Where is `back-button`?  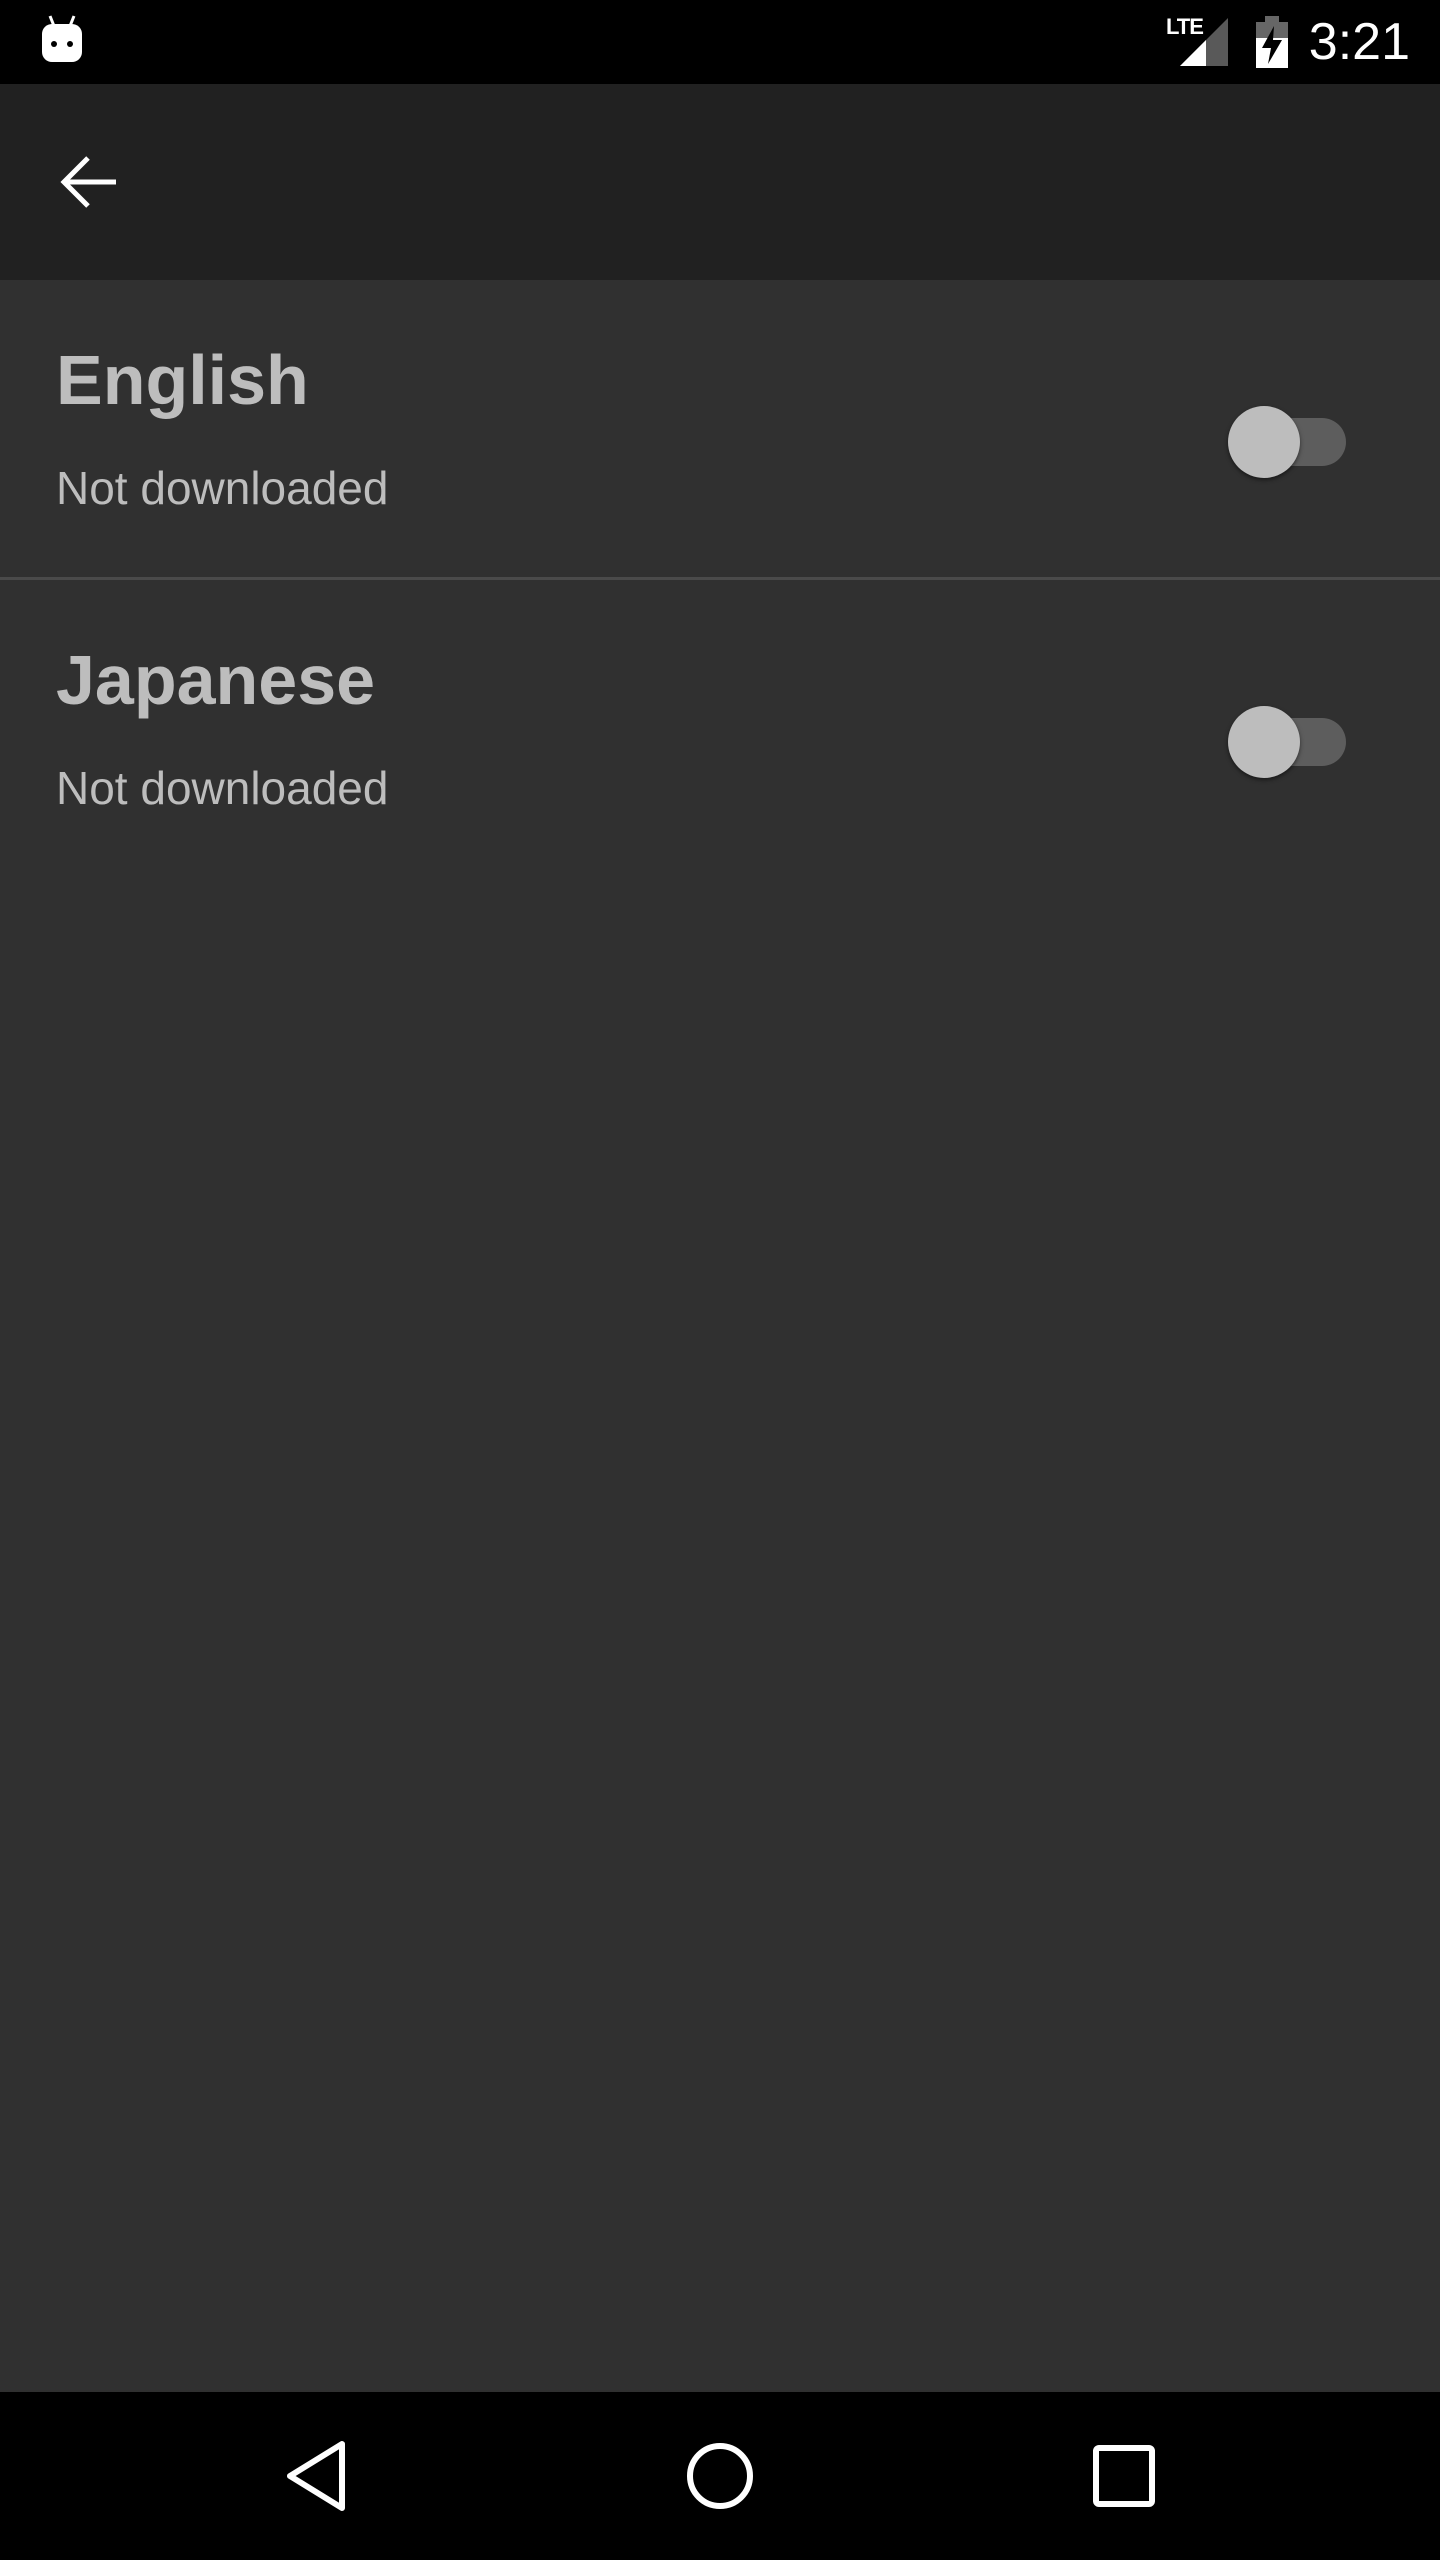 back-button is located at coordinates (90, 182).